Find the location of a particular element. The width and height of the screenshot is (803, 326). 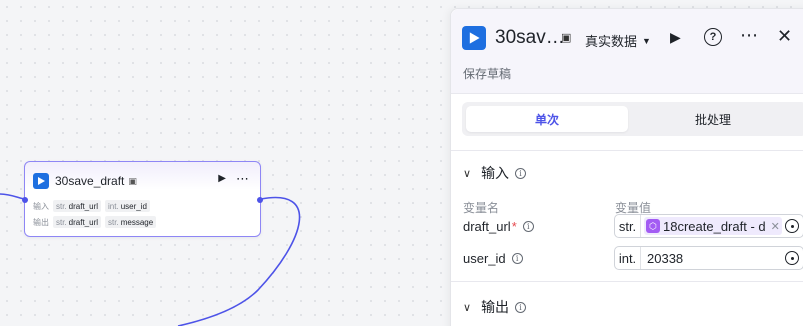

param-type: str. is located at coordinates (628, 226).